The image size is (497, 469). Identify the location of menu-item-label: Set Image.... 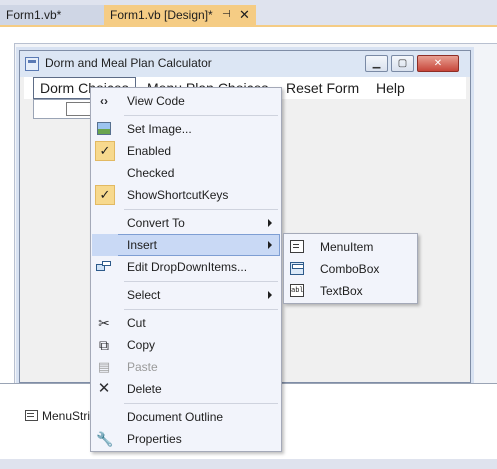
(159, 129).